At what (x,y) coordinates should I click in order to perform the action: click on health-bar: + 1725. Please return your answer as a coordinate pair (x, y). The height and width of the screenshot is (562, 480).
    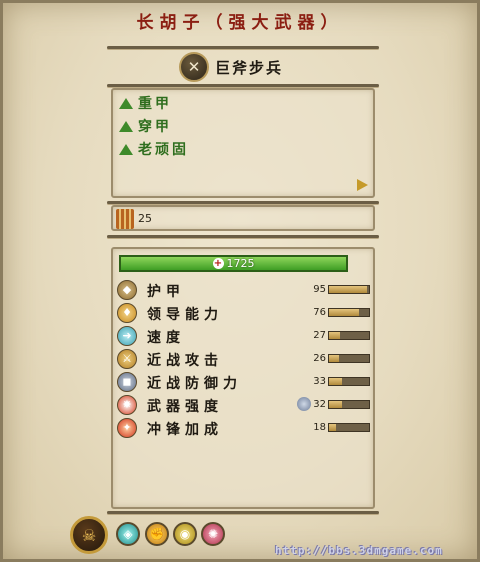
    Looking at the image, I should click on (233, 263).